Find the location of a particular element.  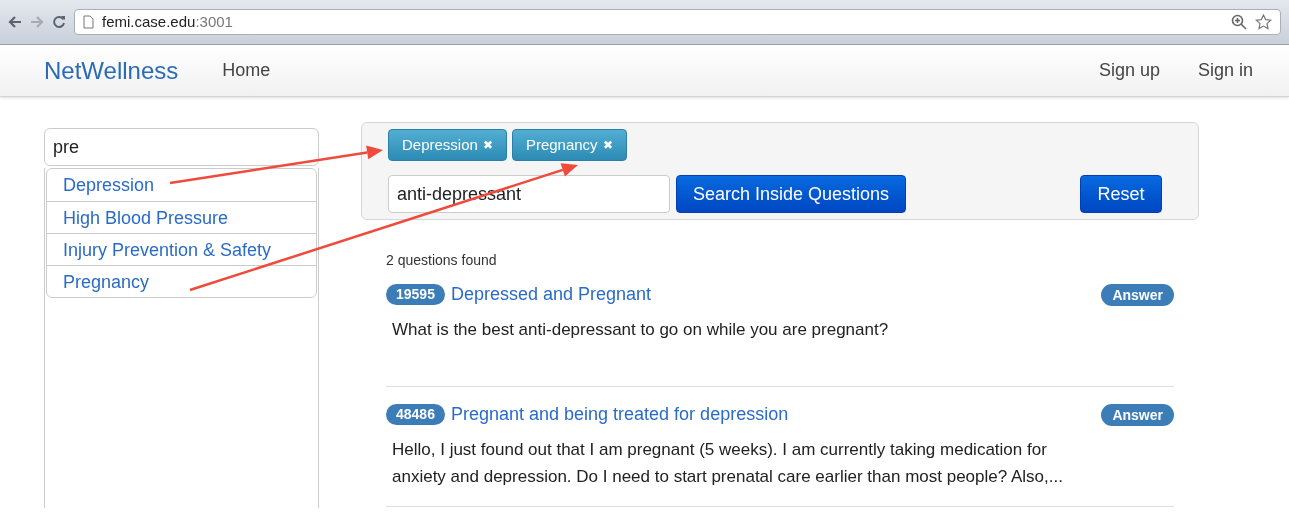

question-title-link: Depressed and Pregnant is located at coordinates (551, 294).